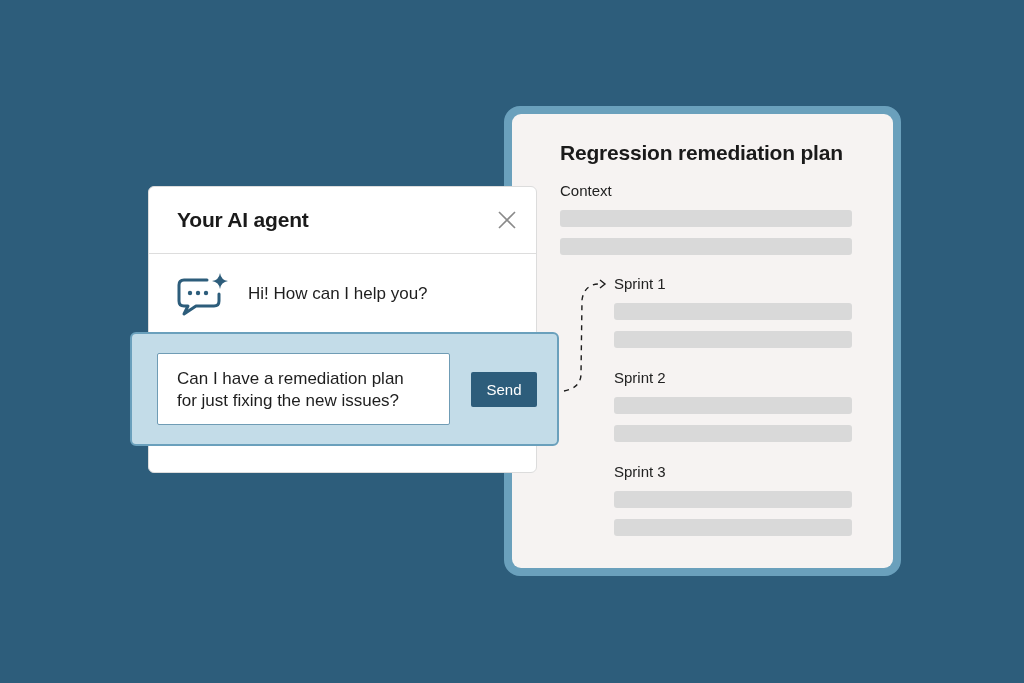  Describe the element at coordinates (640, 284) in the screenshot. I see `section-heading: Sprint 1` at that location.